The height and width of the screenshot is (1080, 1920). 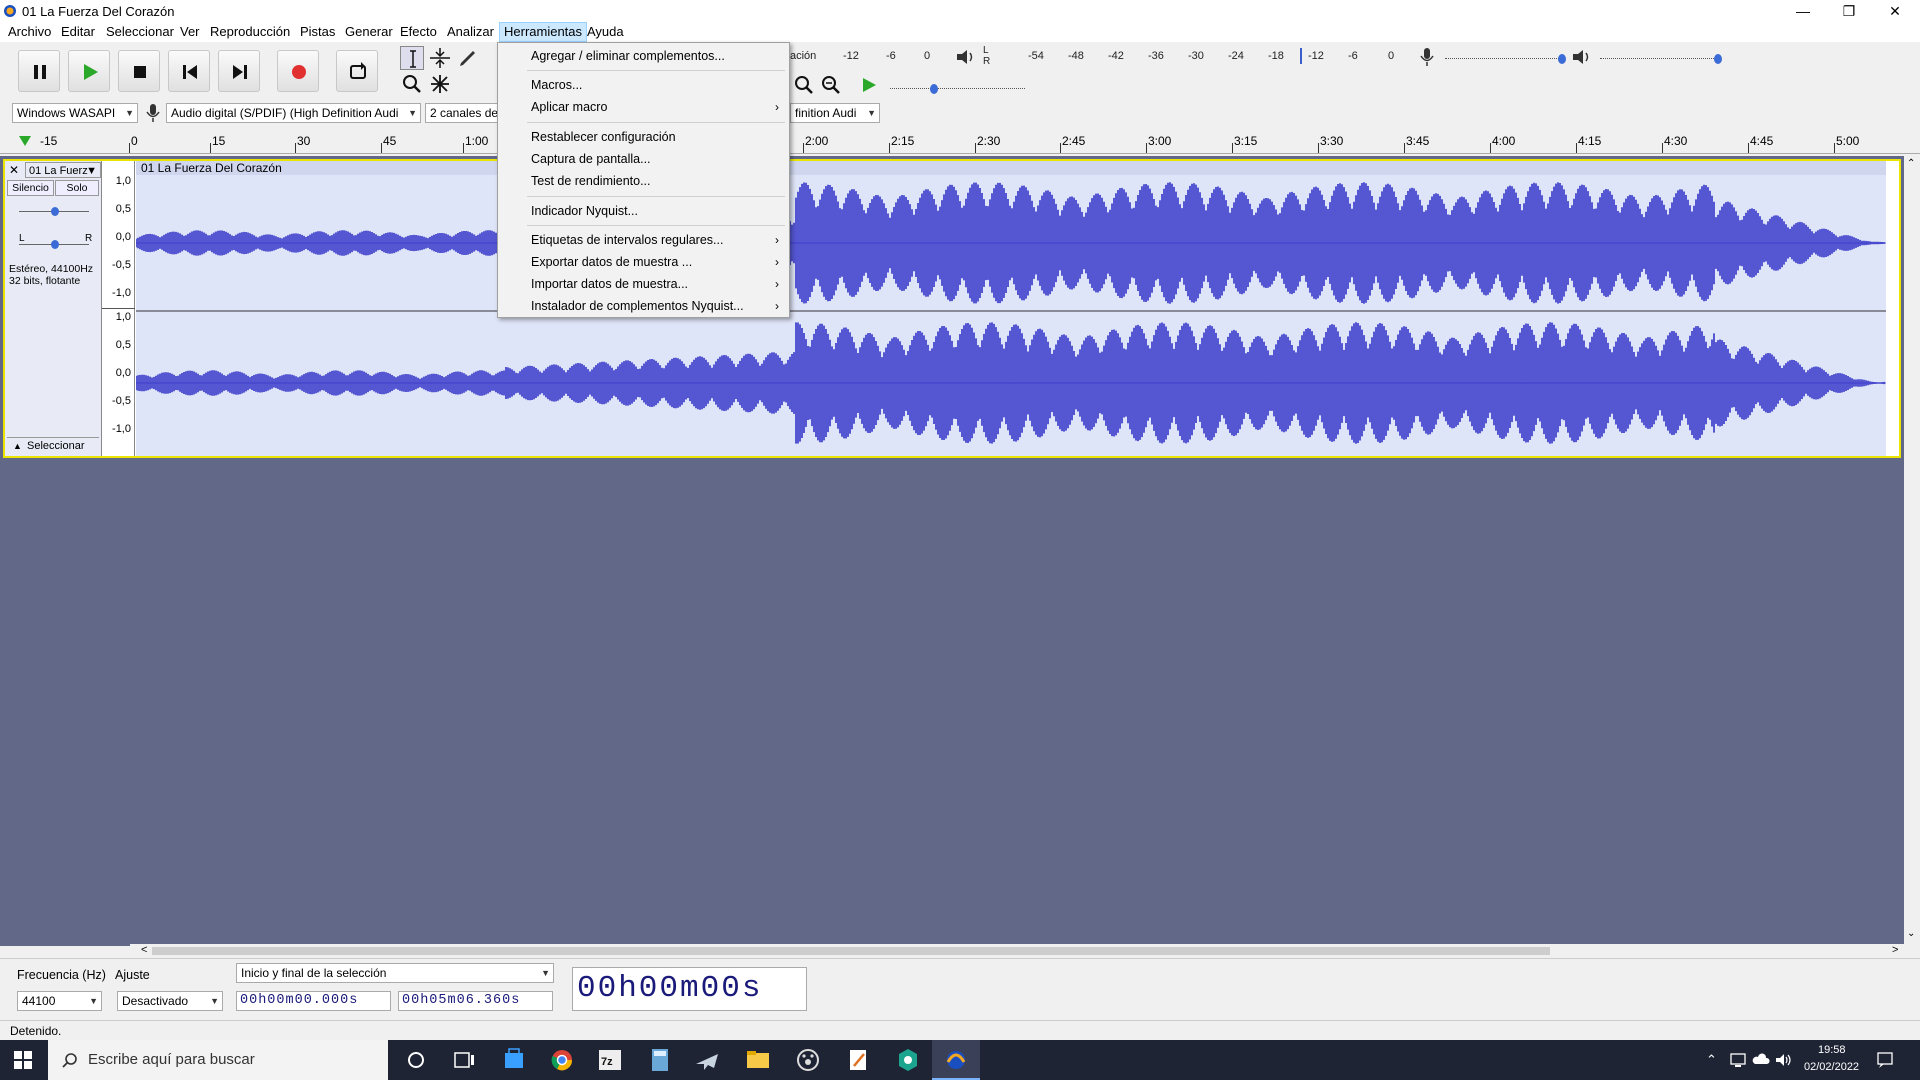 What do you see at coordinates (77, 188) in the screenshot?
I see `solo-button: Solo` at bounding box center [77, 188].